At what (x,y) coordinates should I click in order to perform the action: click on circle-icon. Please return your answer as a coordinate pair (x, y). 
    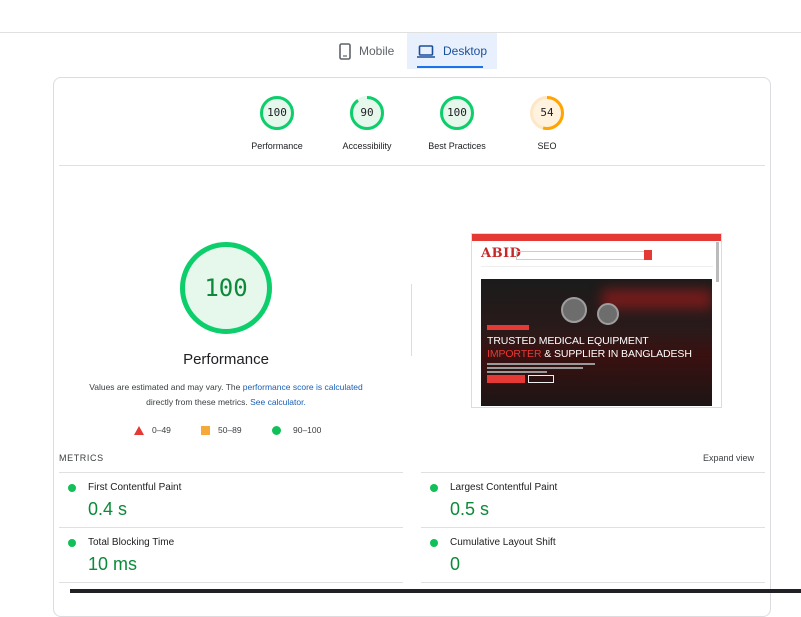
    Looking at the image, I should click on (276, 430).